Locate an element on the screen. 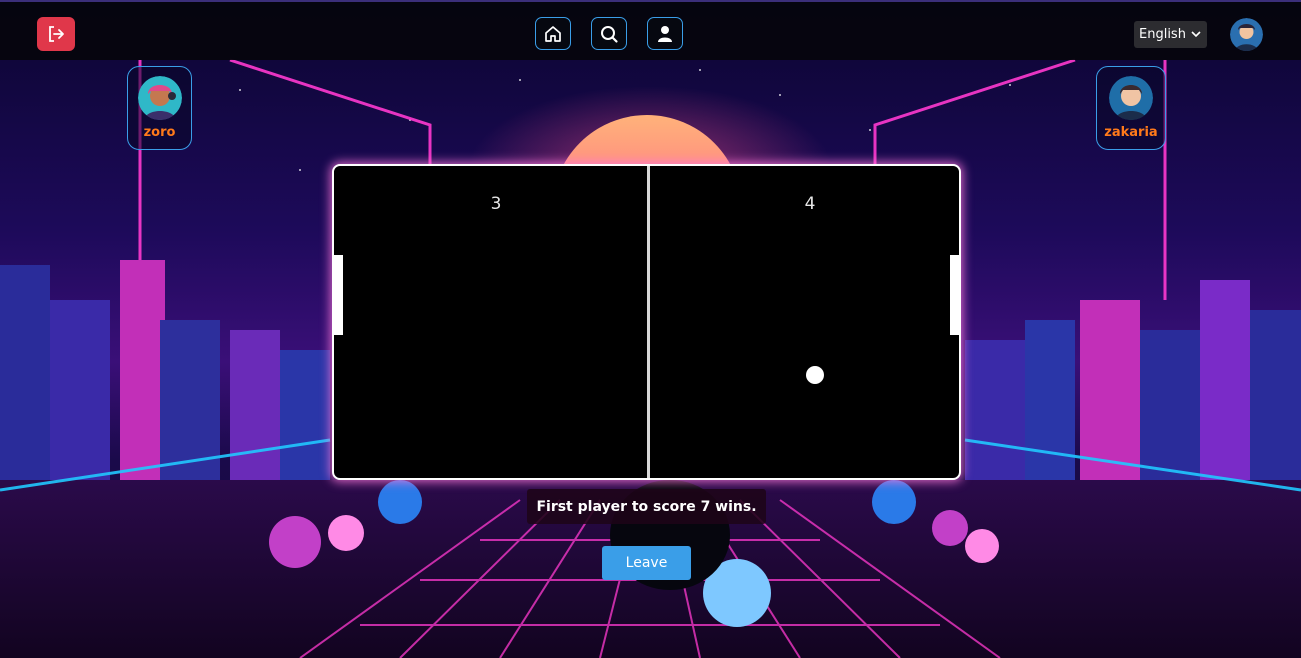 Image resolution: width=1301 pixels, height=658 pixels. player-right-avatar is located at coordinates (1131, 98).